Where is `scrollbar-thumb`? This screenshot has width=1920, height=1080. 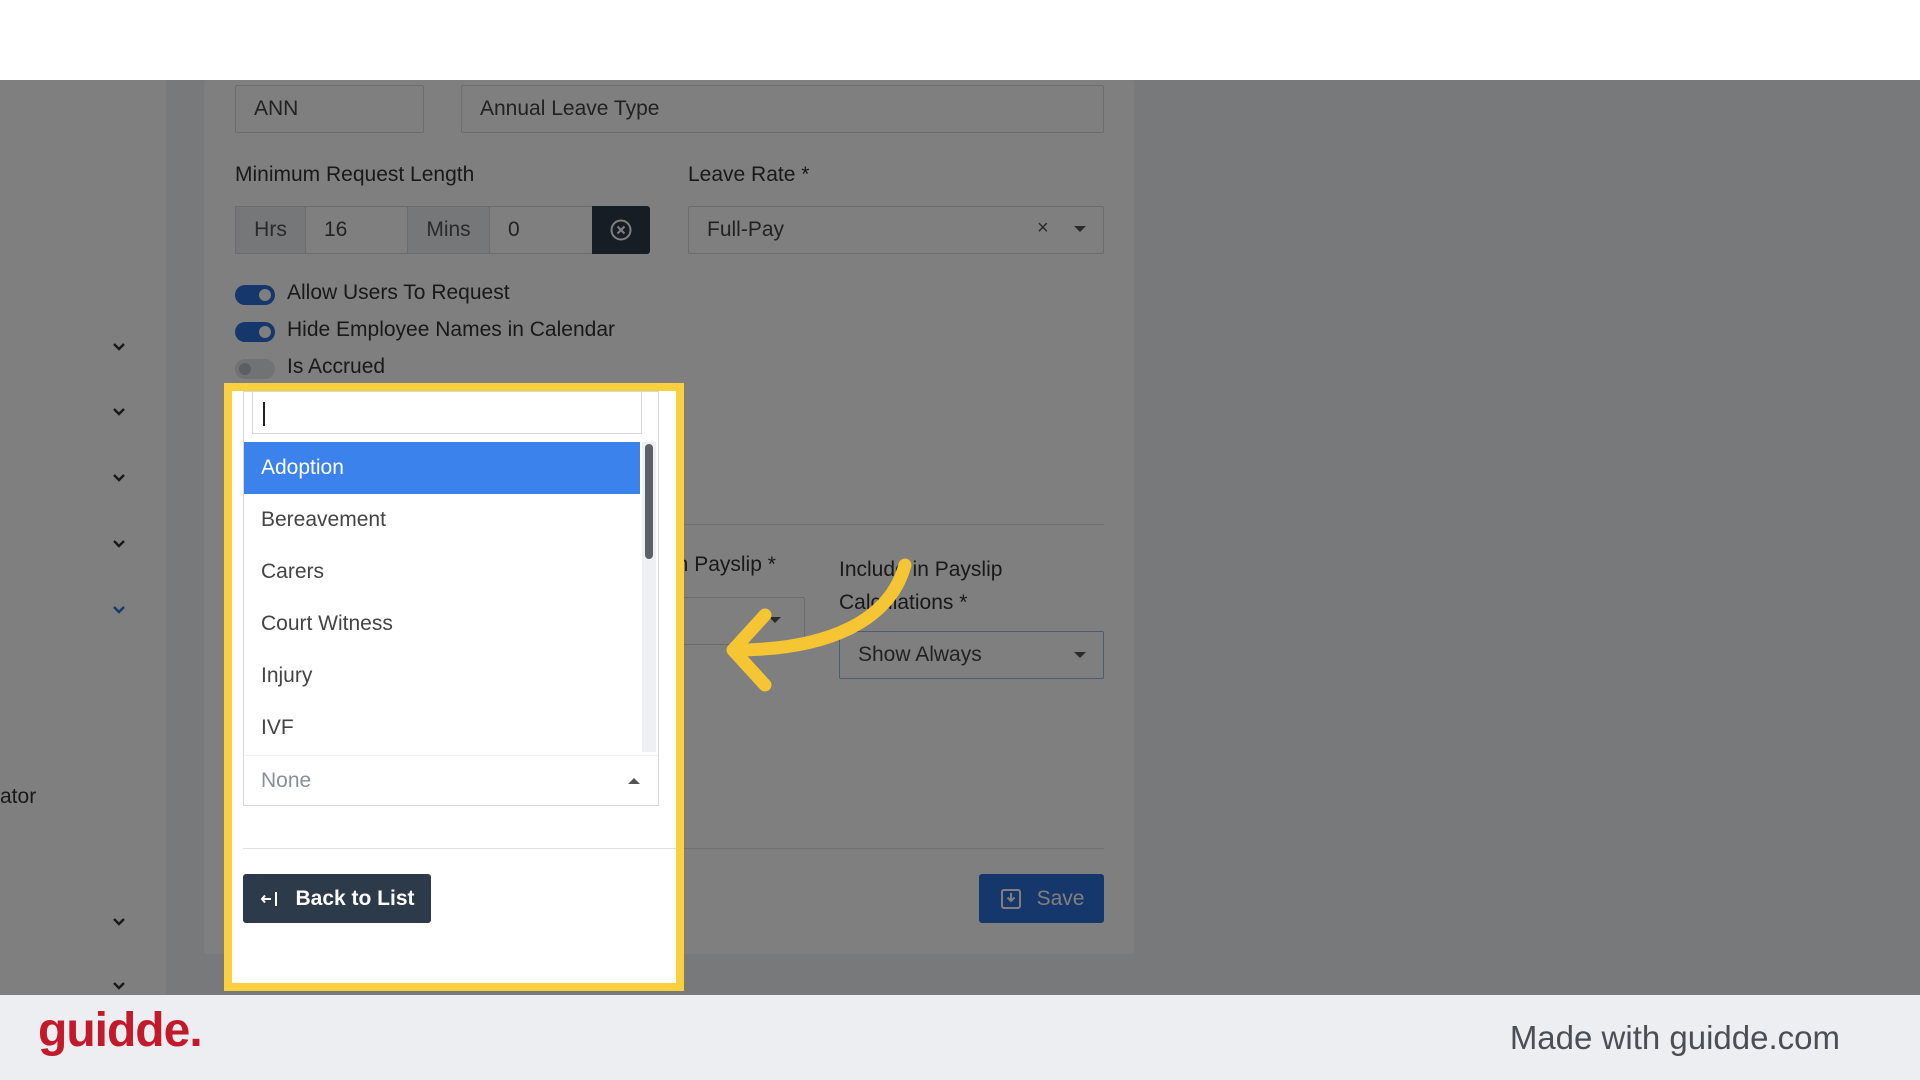
scrollbar-thumb is located at coordinates (649, 501).